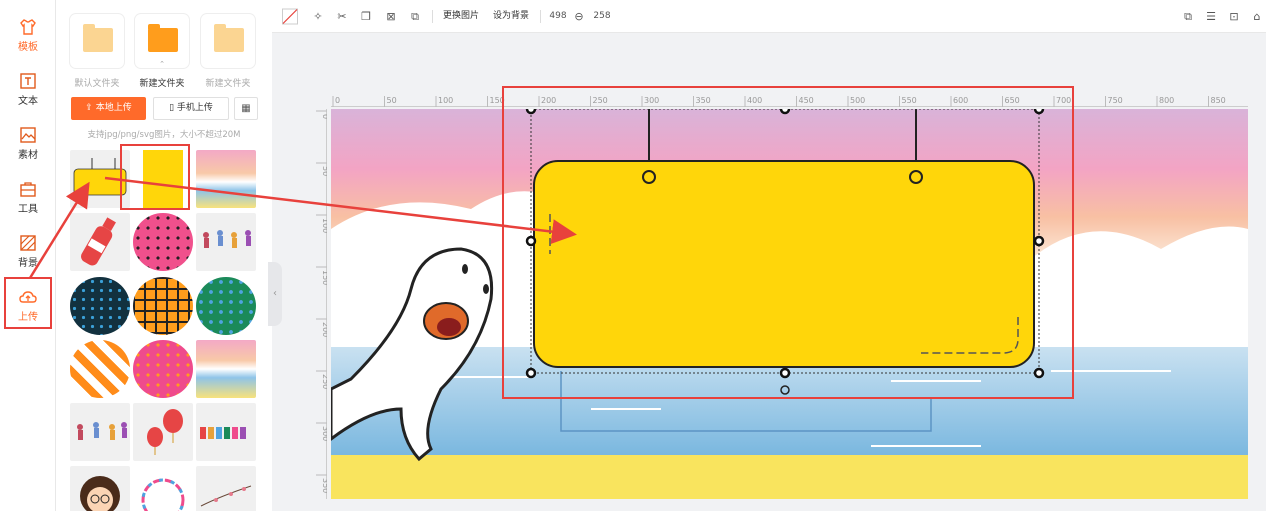  Describe the element at coordinates (163, 488) in the screenshot. I see `thumb-colorful-ring` at that location.